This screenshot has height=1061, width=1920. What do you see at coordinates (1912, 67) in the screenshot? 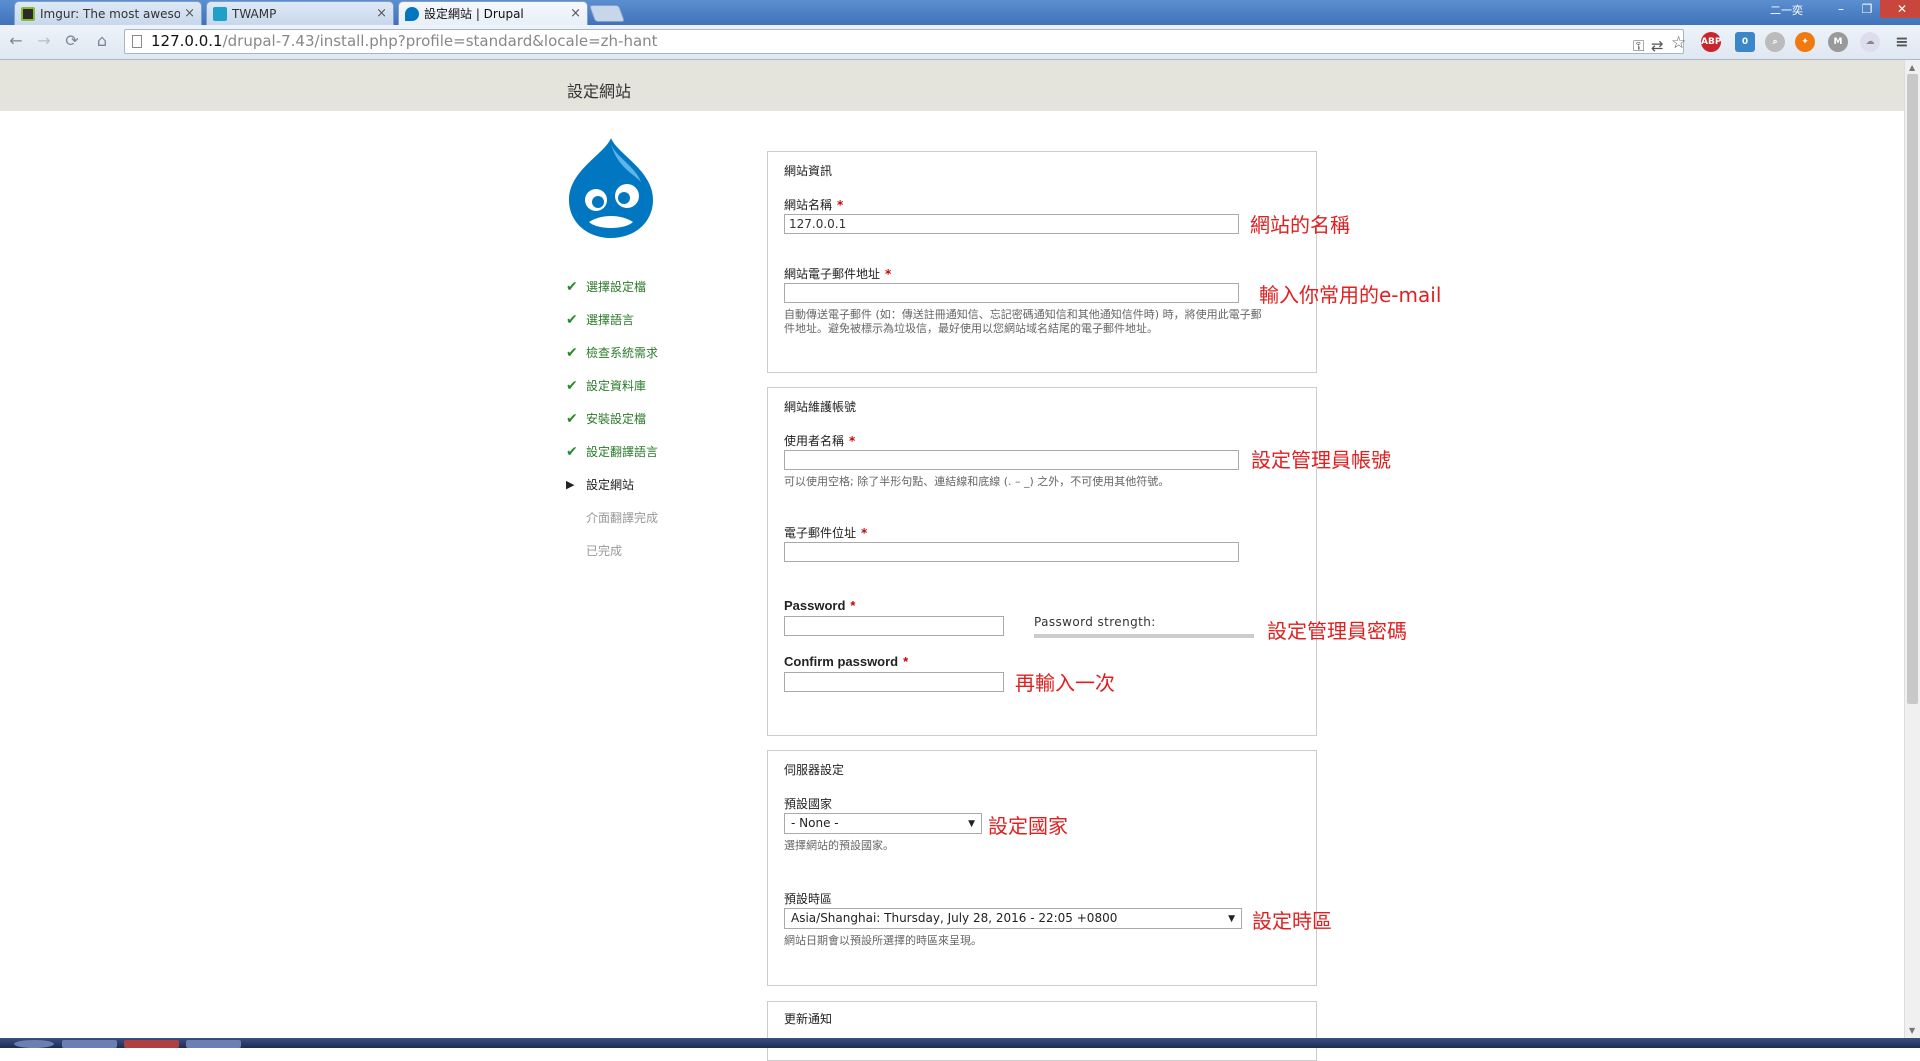
I see `scroll-up-icon: ▲` at bounding box center [1912, 67].